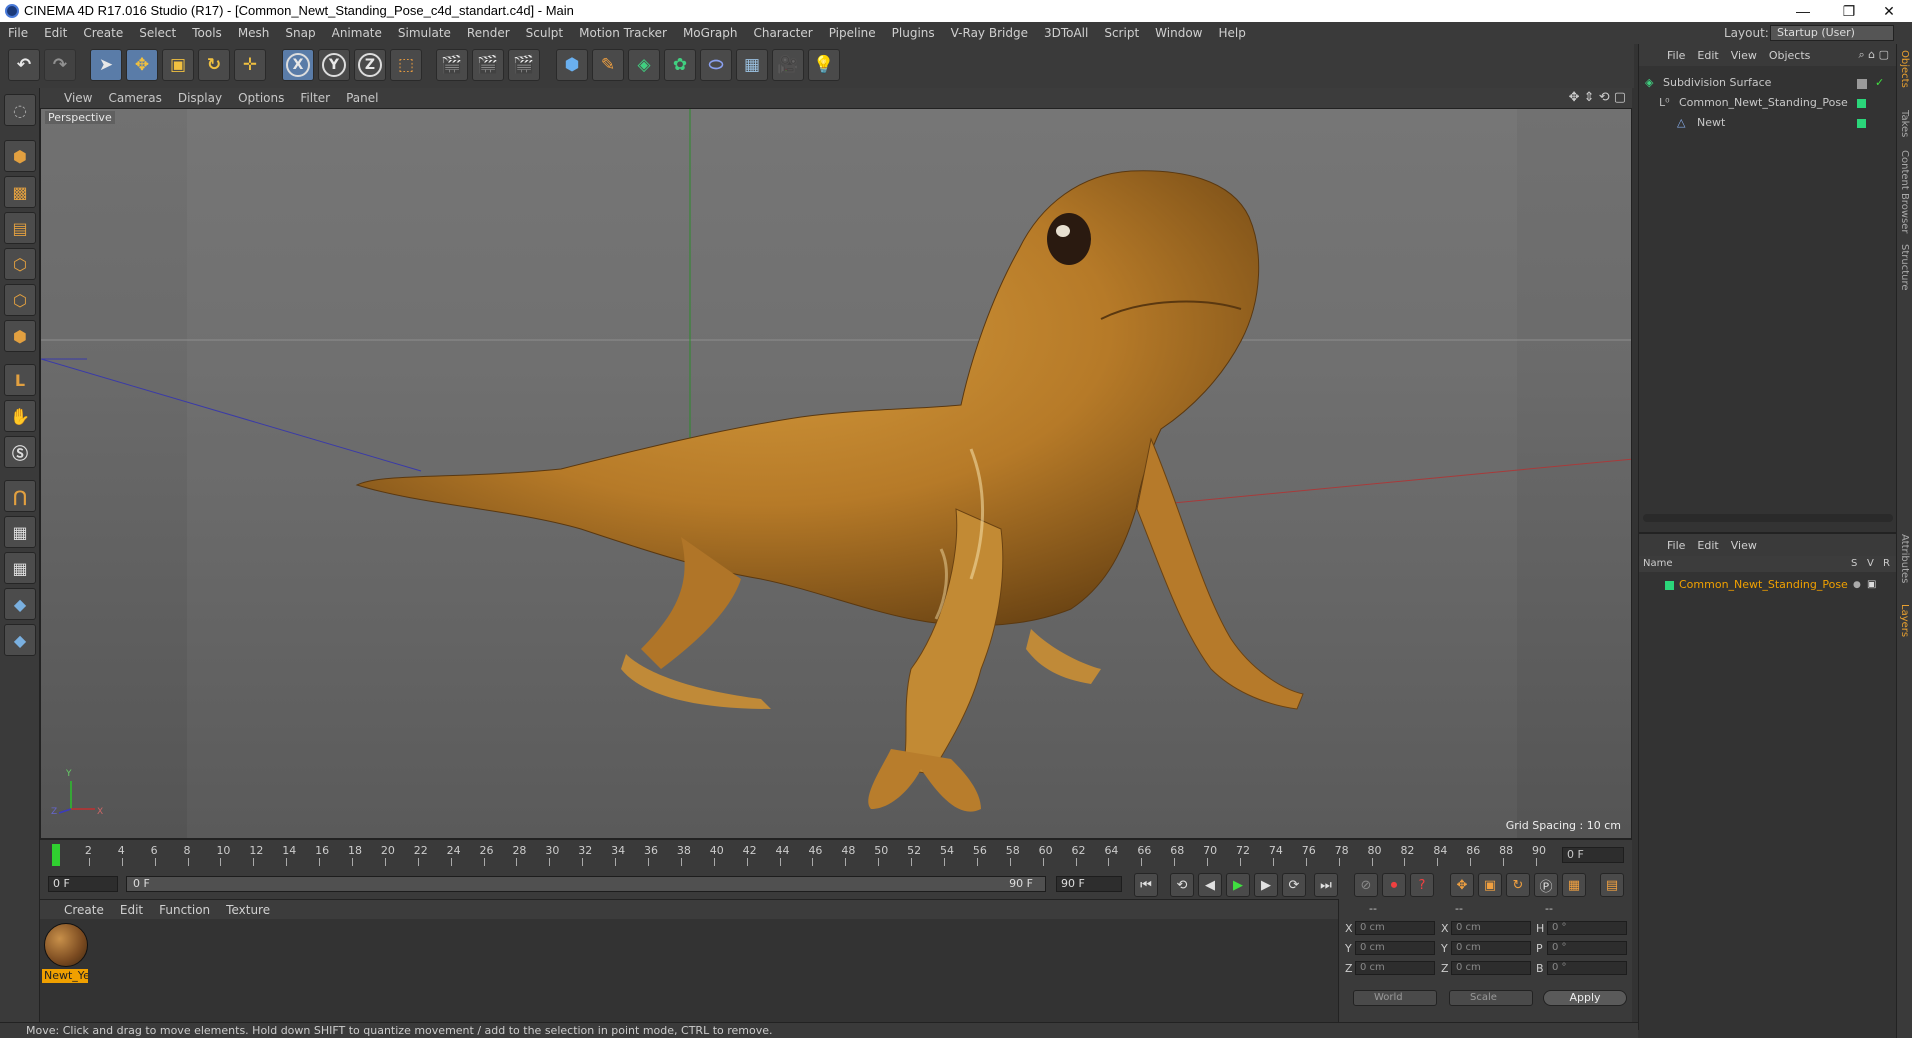 The height and width of the screenshot is (1038, 1912). What do you see at coordinates (1768, 83) in the screenshot?
I see `object-row: ◈ Subdivision Surface ✓` at bounding box center [1768, 83].